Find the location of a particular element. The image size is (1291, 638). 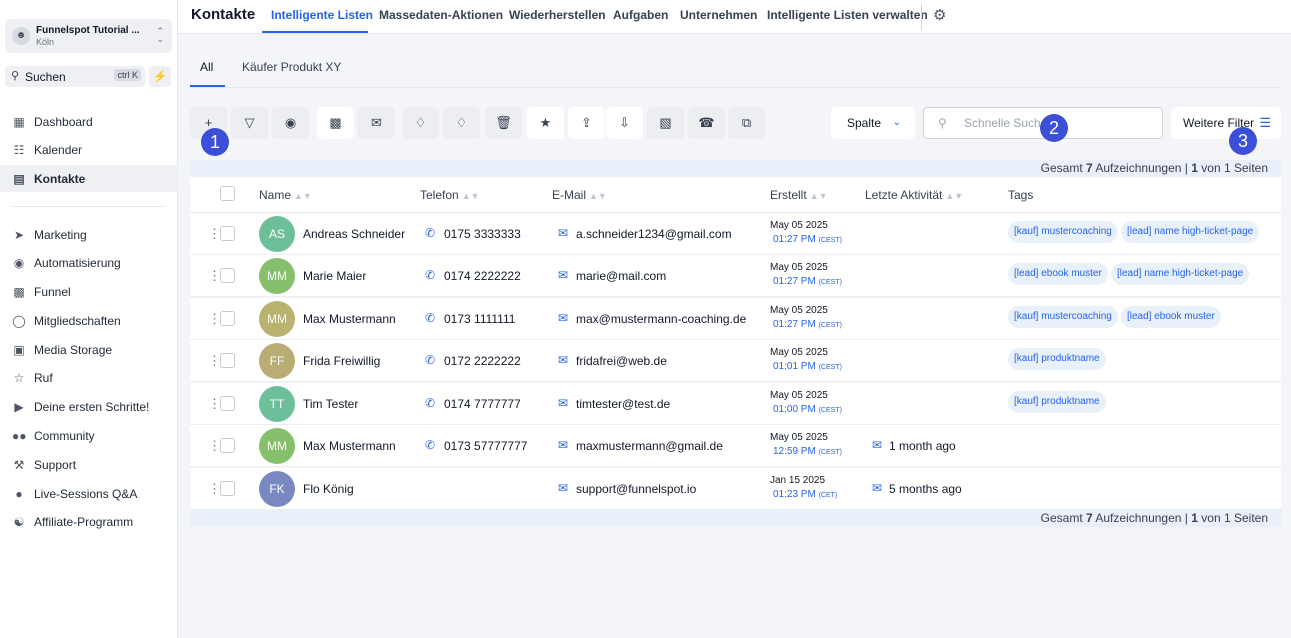

sidebar-item-mitgliedschaften: ◯ Mitgliedschaften is located at coordinates (89, 320).